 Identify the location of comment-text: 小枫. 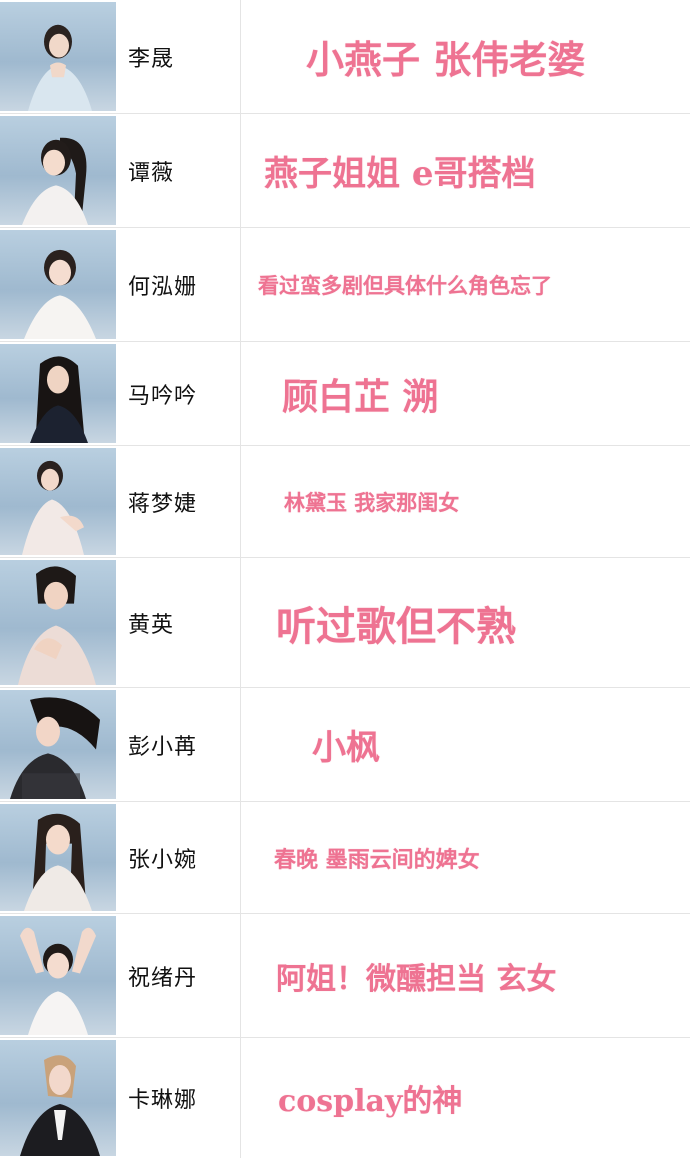
(346, 748).